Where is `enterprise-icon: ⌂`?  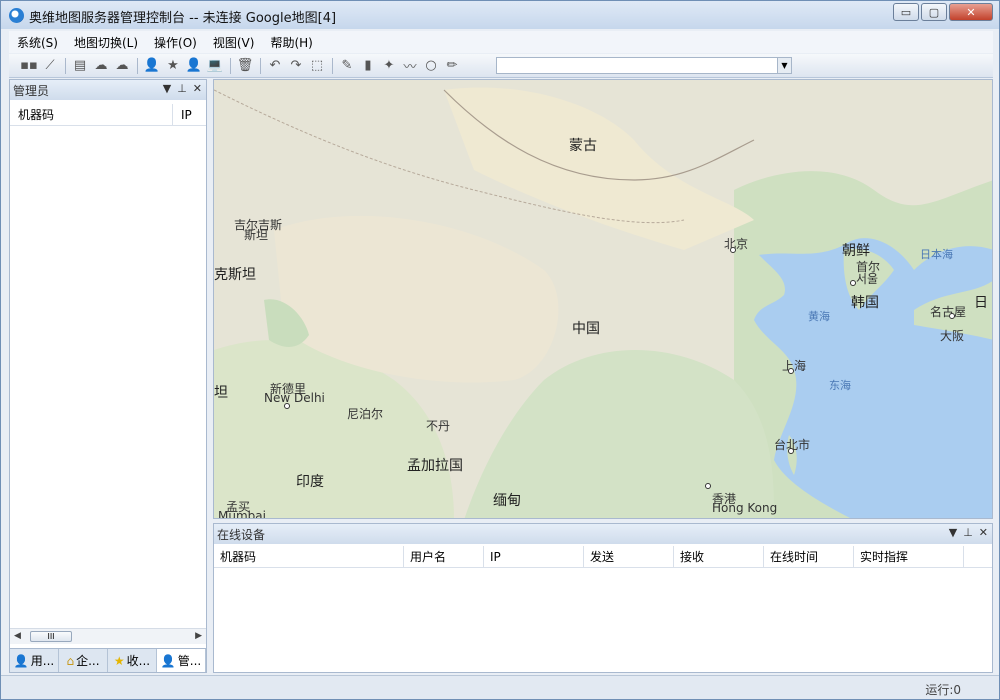
enterprise-icon: ⌂ is located at coordinates (70, 660).